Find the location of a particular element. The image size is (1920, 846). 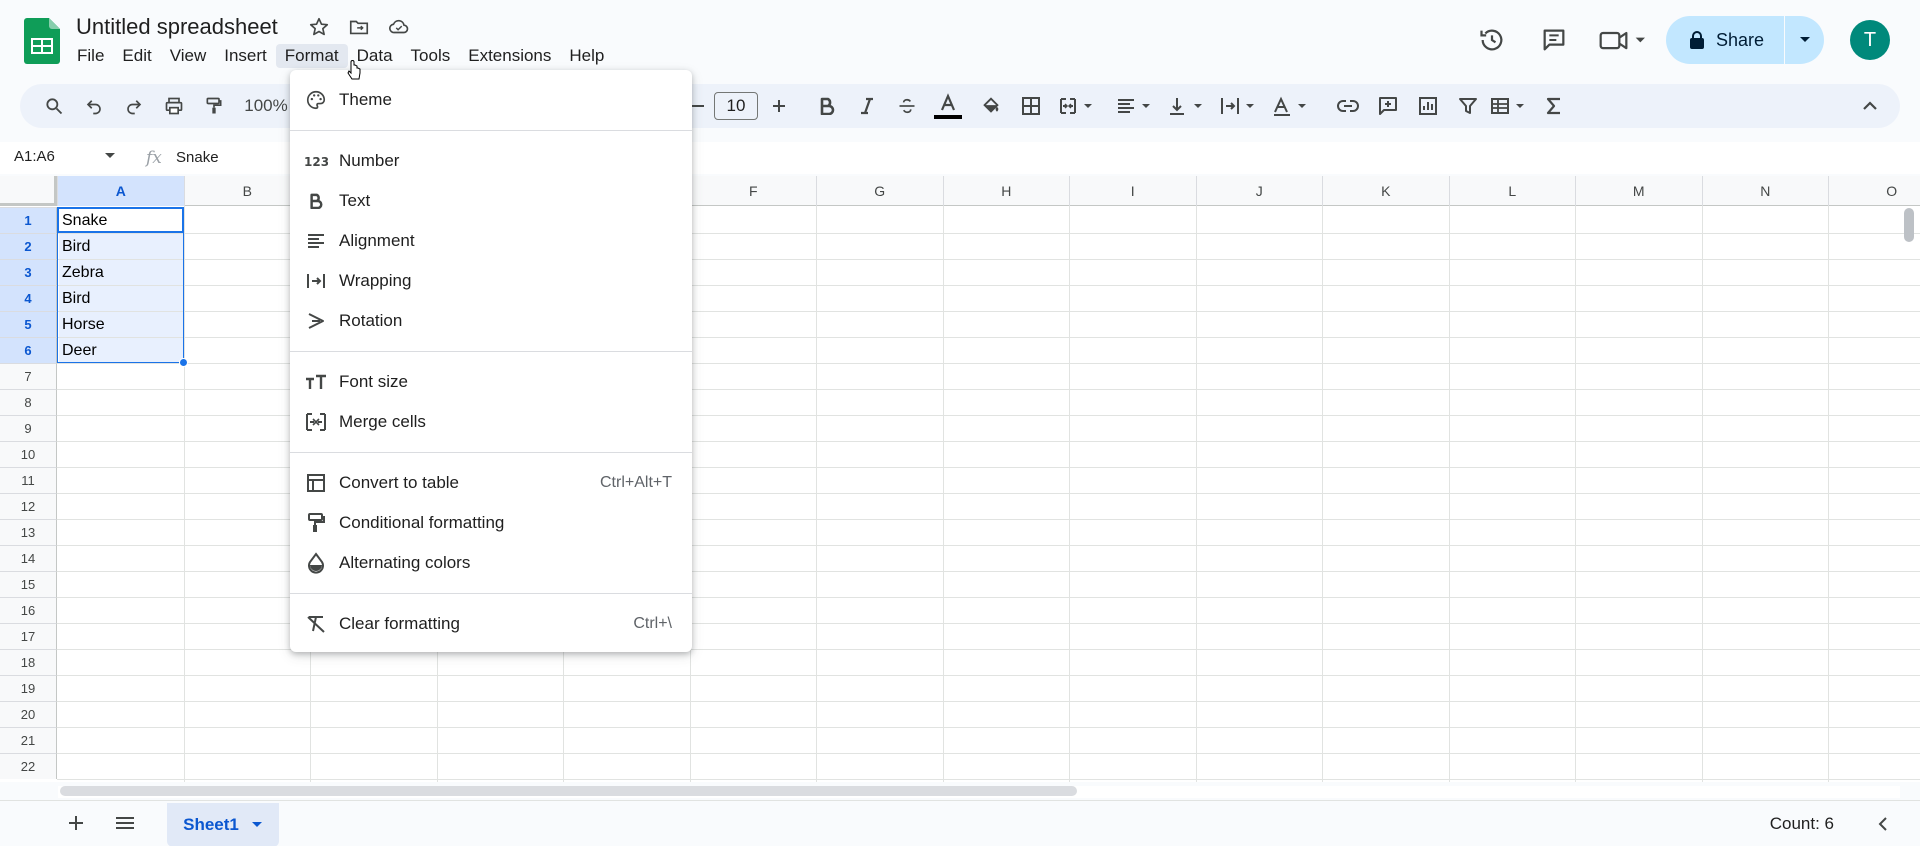

row-header-12: 12 is located at coordinates (28, 506).